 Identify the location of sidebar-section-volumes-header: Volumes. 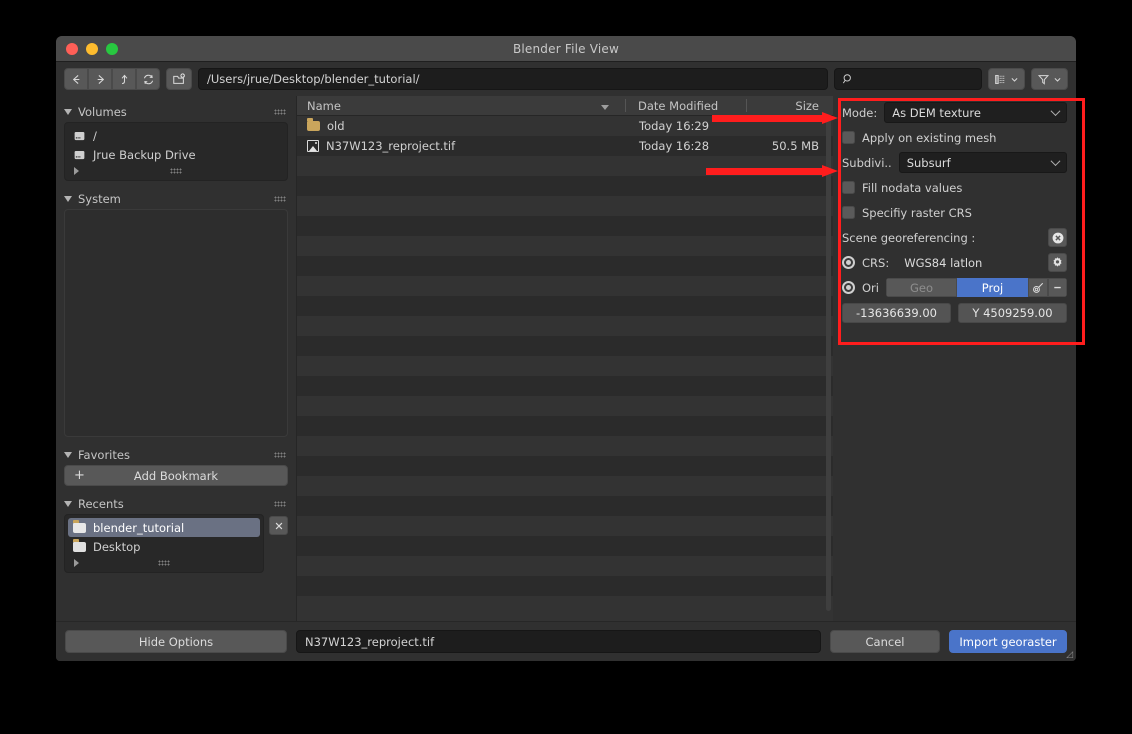
(176, 112).